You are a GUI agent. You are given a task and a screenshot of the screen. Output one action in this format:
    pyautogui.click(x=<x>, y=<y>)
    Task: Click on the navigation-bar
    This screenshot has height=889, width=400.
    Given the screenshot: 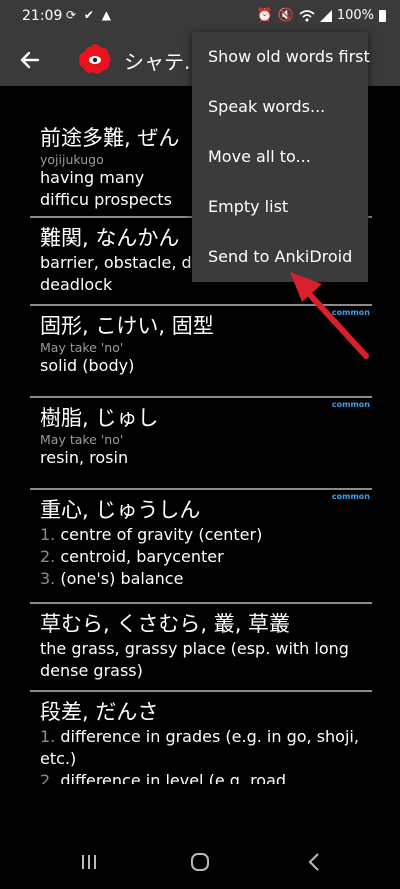 What is the action you would take?
    pyautogui.click(x=200, y=857)
    